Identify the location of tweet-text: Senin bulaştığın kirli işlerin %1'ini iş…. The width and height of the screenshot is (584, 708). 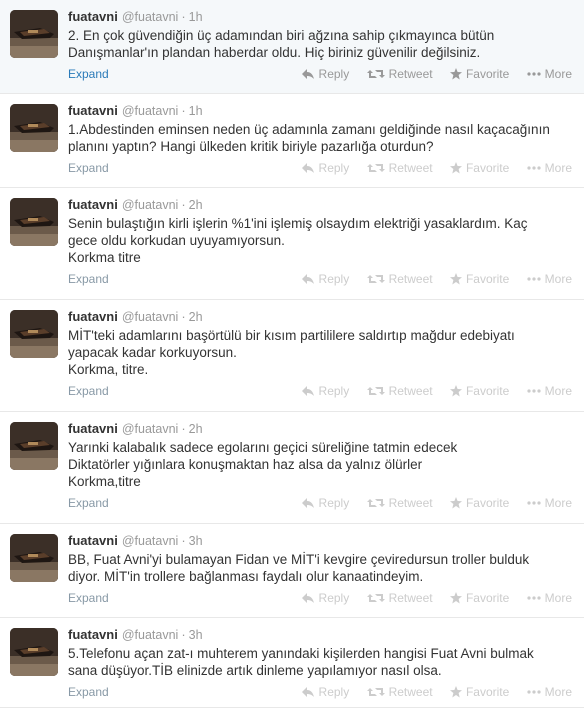
(318, 240).